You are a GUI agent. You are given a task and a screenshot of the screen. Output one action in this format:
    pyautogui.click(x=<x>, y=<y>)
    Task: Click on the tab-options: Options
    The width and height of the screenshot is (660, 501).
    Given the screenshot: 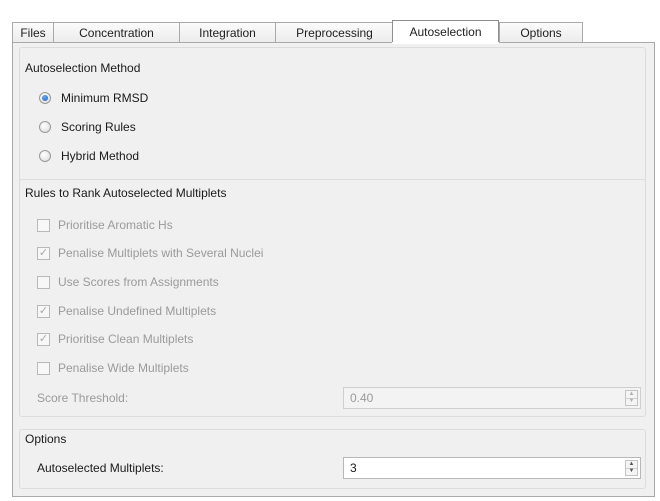 What is the action you would take?
    pyautogui.click(x=541, y=32)
    